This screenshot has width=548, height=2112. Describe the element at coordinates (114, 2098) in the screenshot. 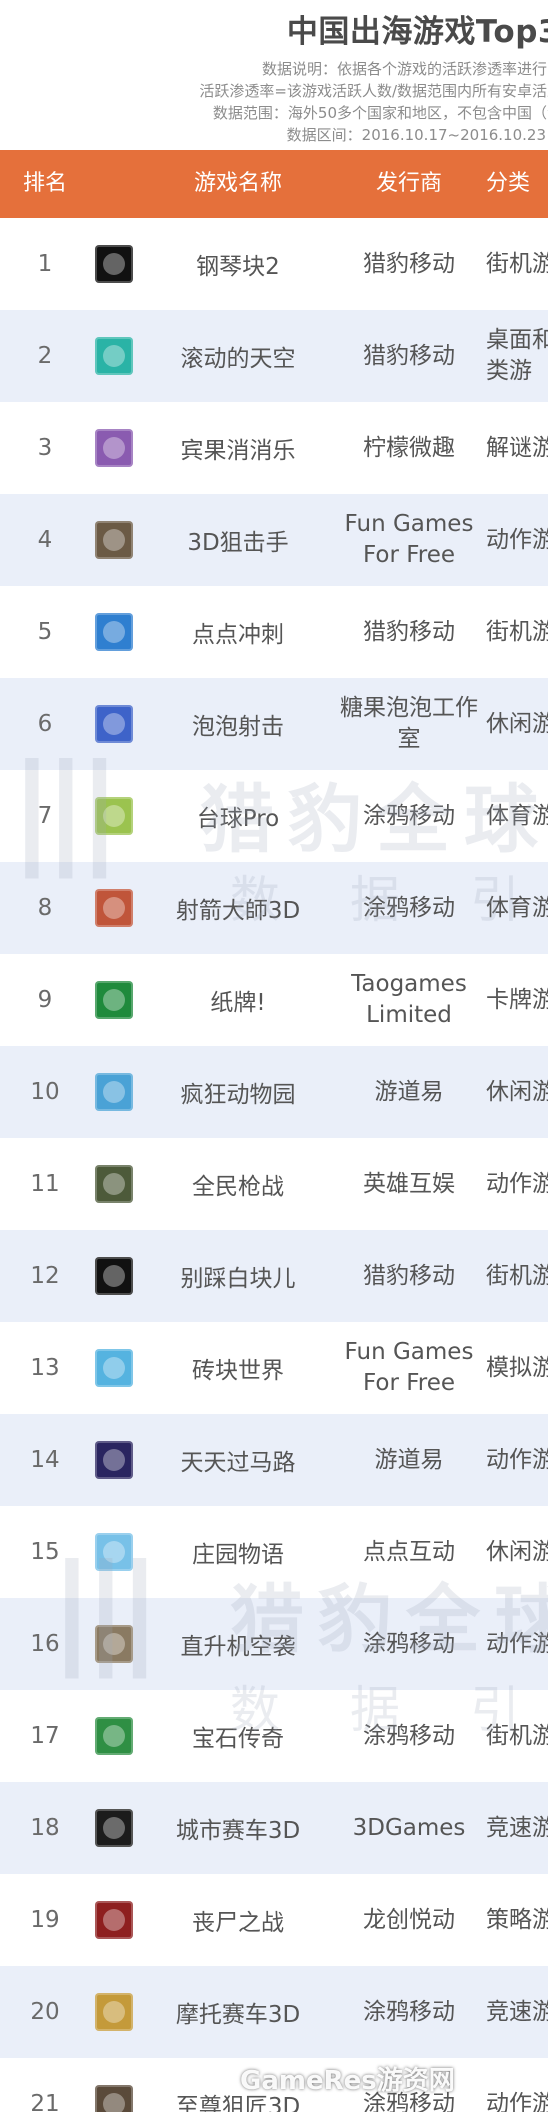

I see `supreme-sniper-icon` at that location.